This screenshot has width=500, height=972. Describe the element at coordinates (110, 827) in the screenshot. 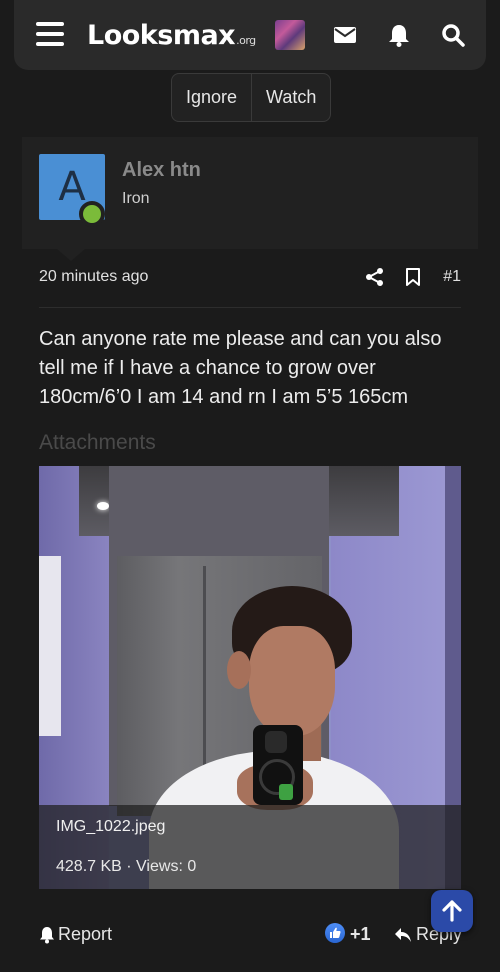

I see `attachment-filename: IMG_1022.jpeg` at that location.